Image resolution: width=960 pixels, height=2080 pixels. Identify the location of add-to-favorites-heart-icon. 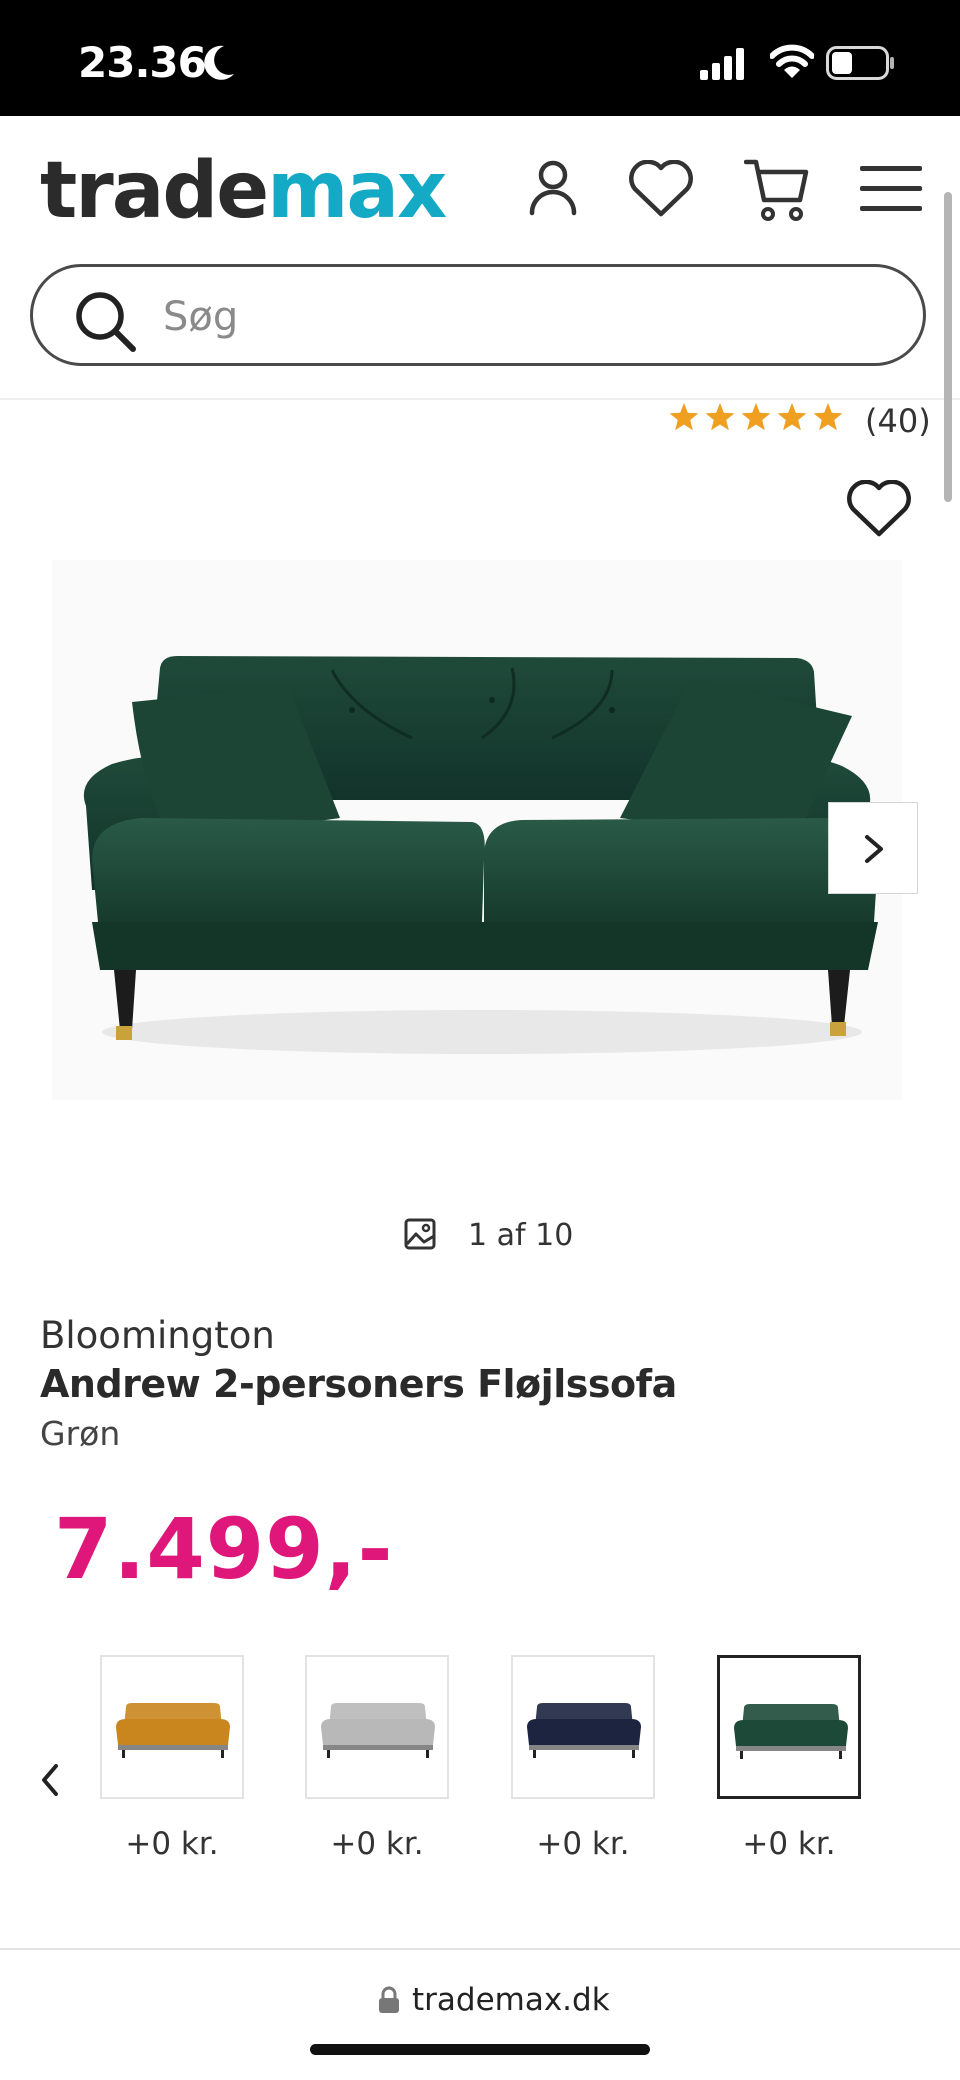
(879, 509).